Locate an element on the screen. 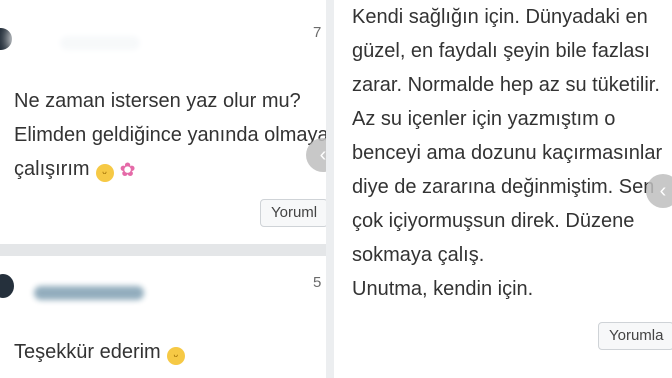 The image size is (672, 378). reply-button: Yorumla is located at coordinates (635, 336).